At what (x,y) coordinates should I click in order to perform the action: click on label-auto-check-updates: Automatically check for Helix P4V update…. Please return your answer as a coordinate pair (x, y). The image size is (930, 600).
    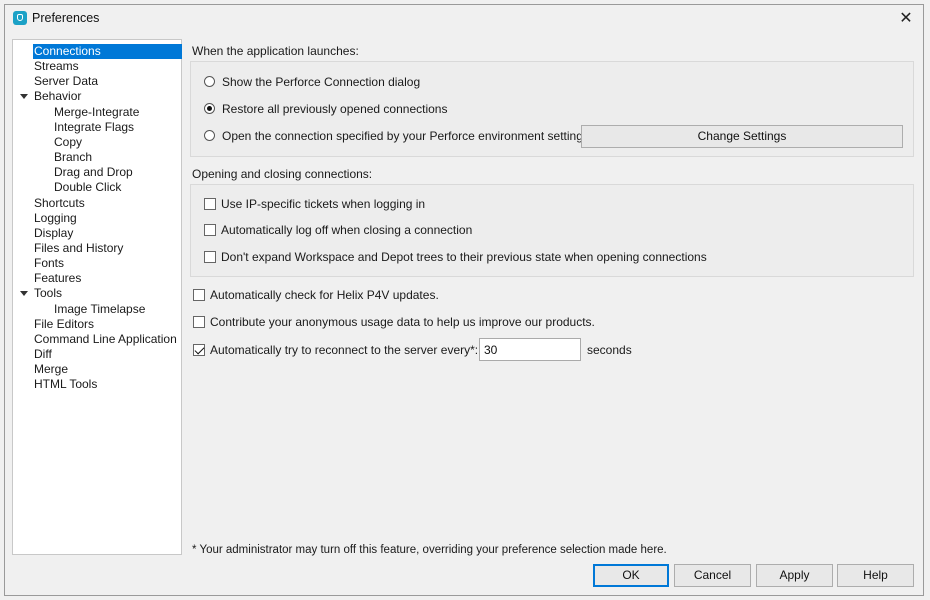
    Looking at the image, I should click on (324, 295).